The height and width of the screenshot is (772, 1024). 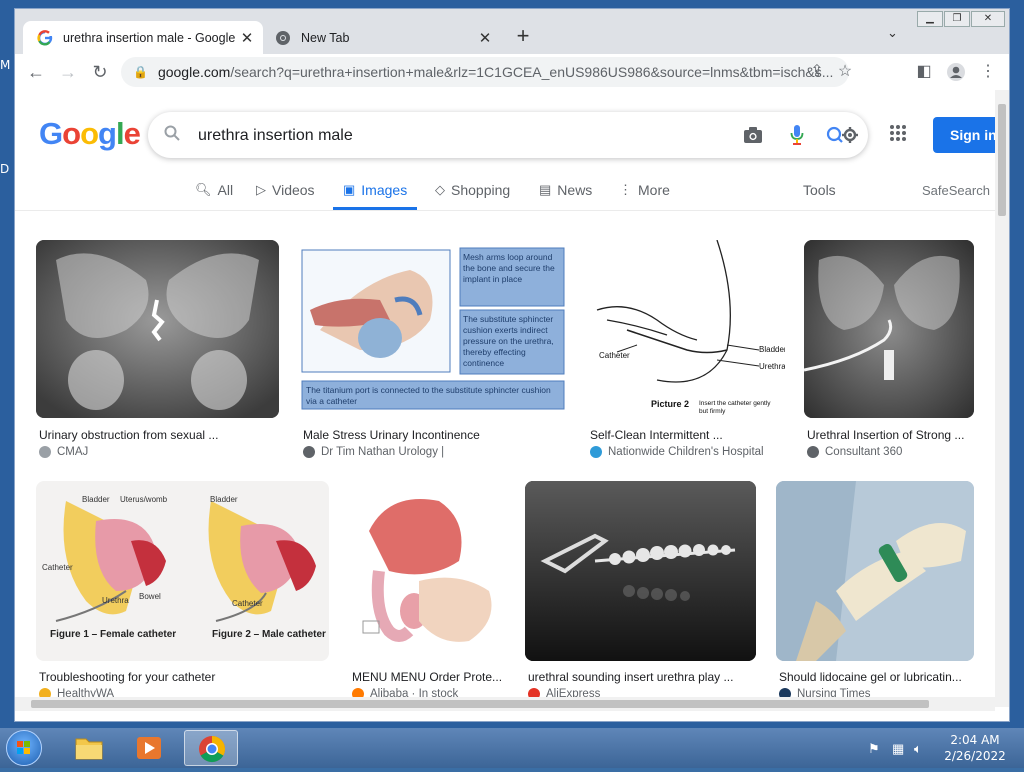 I want to click on taskbar: ⚑ ▦ 🔈︎ 2:04 AM 2/26/2022, so click(x=512, y=748).